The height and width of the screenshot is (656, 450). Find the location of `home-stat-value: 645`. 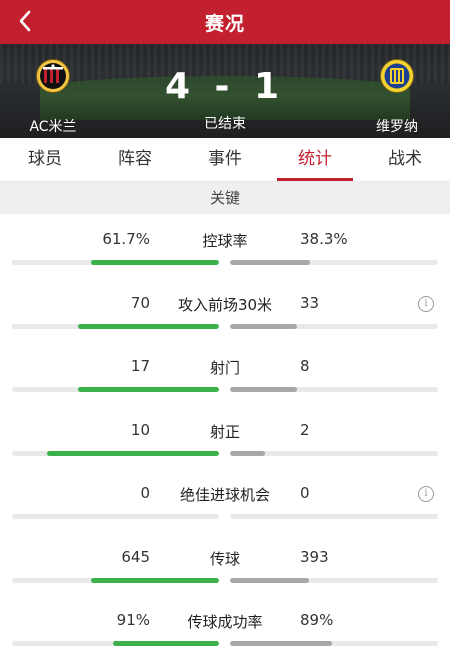

home-stat-value: 645 is located at coordinates (135, 556).